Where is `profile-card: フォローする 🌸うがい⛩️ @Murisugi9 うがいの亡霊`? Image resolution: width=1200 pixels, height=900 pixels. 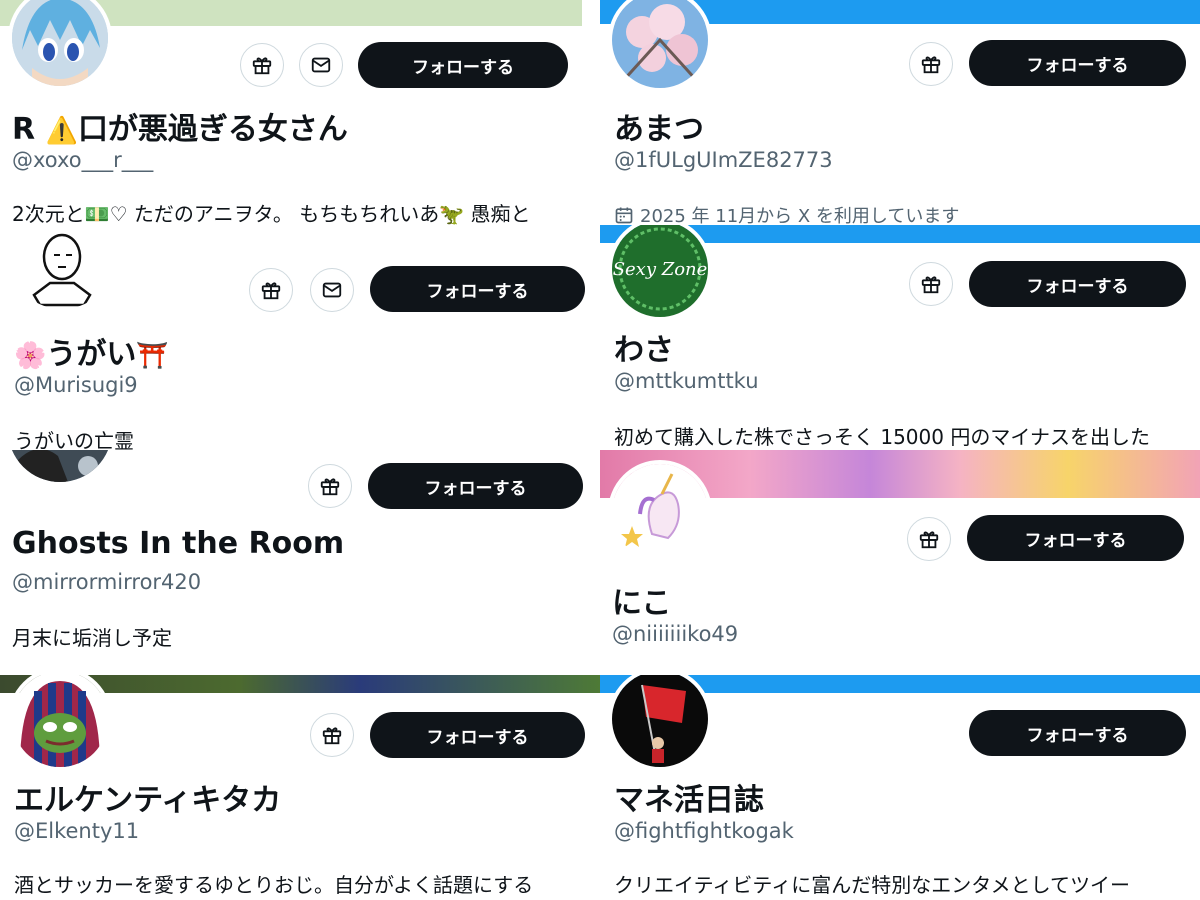 profile-card: フォローする 🌸うがい⛩️ @Murisugi9 うがいの亡霊 is located at coordinates (300, 337).